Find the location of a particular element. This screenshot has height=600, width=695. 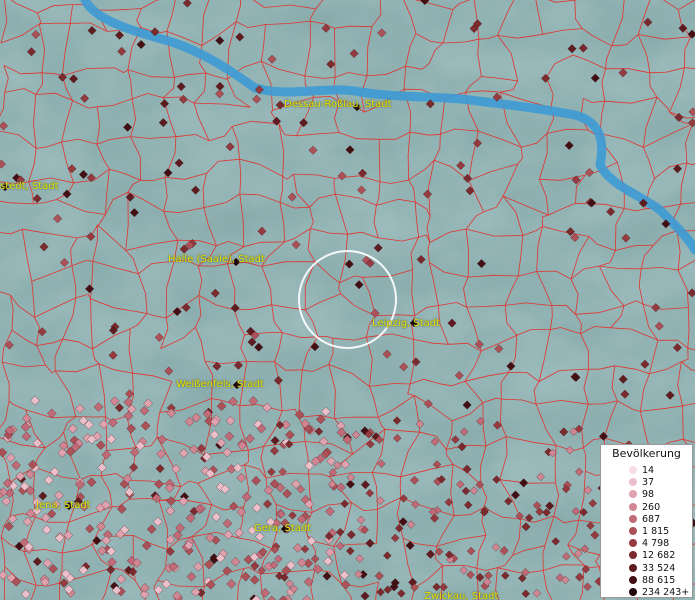

legend-item: 33 524 is located at coordinates (647, 569).